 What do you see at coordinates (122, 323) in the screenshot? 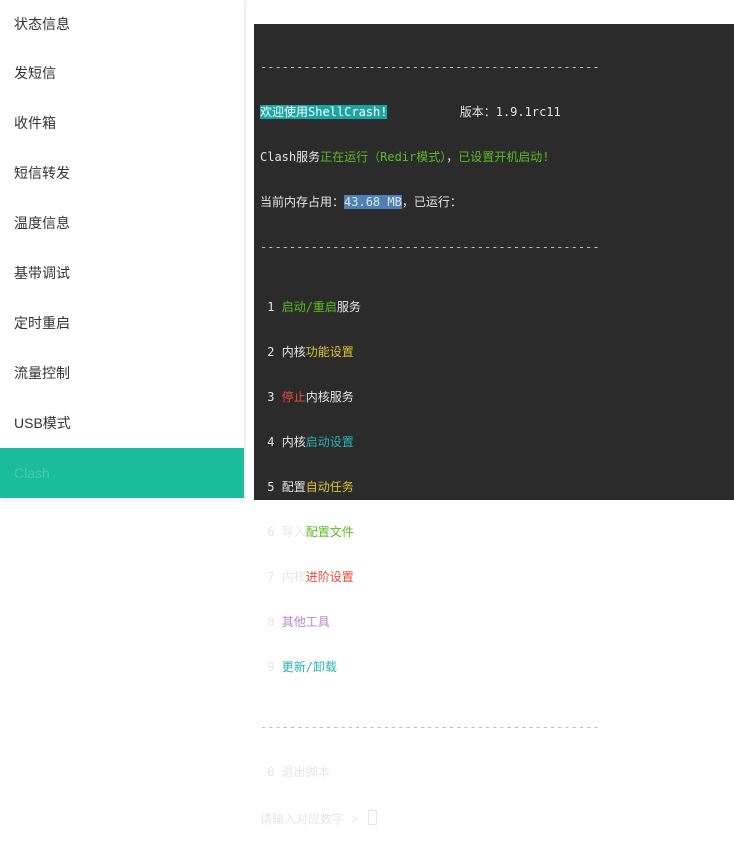
I see `sidebar-item-scheduled-reboot: 定时重启` at bounding box center [122, 323].